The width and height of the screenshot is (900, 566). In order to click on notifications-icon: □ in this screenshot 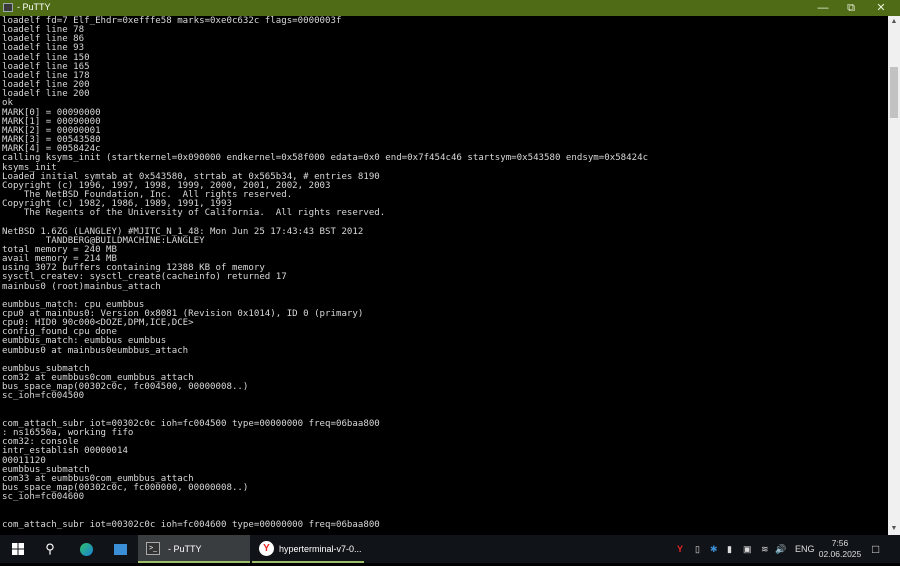, I will do `click(875, 549)`.